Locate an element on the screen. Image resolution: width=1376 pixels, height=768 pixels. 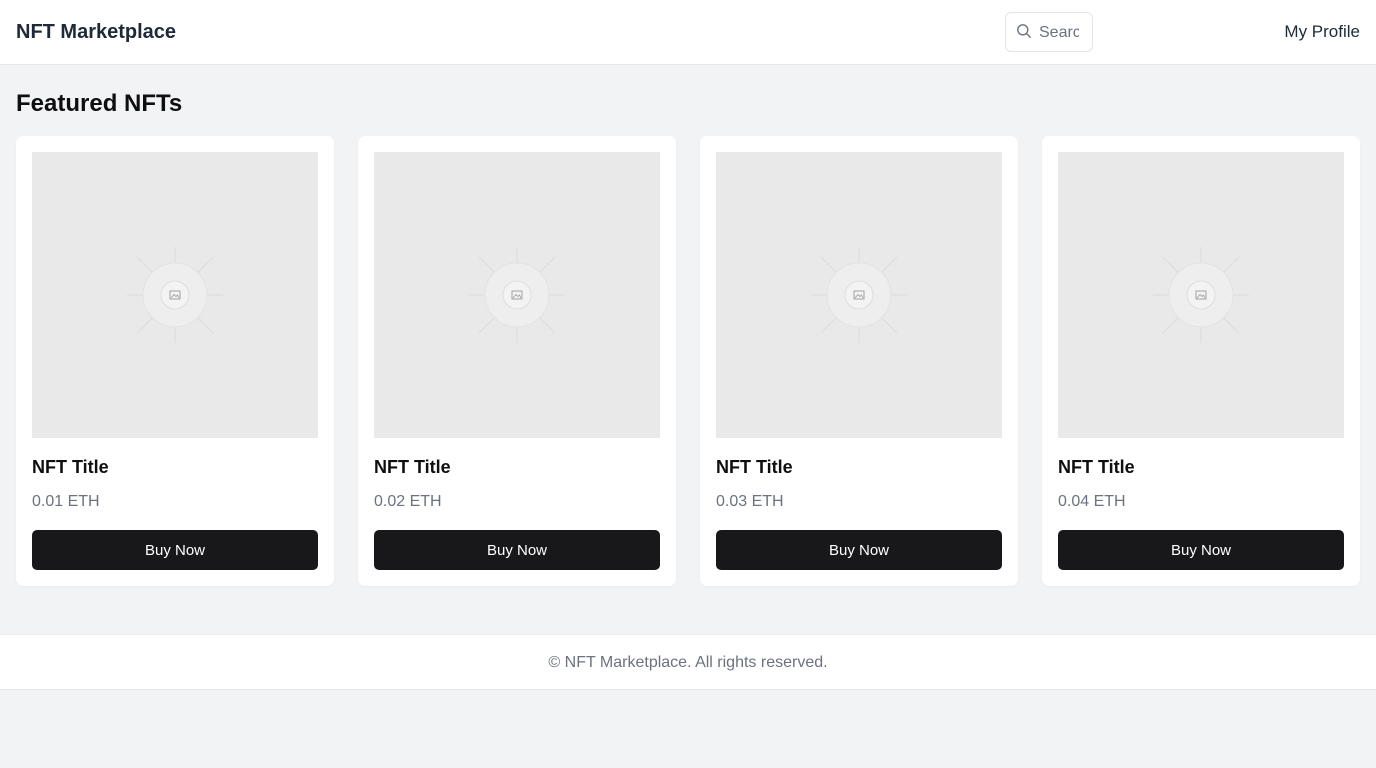
nft-card: NFT Title 0.04 ETH Buy Now is located at coordinates (1201, 361).